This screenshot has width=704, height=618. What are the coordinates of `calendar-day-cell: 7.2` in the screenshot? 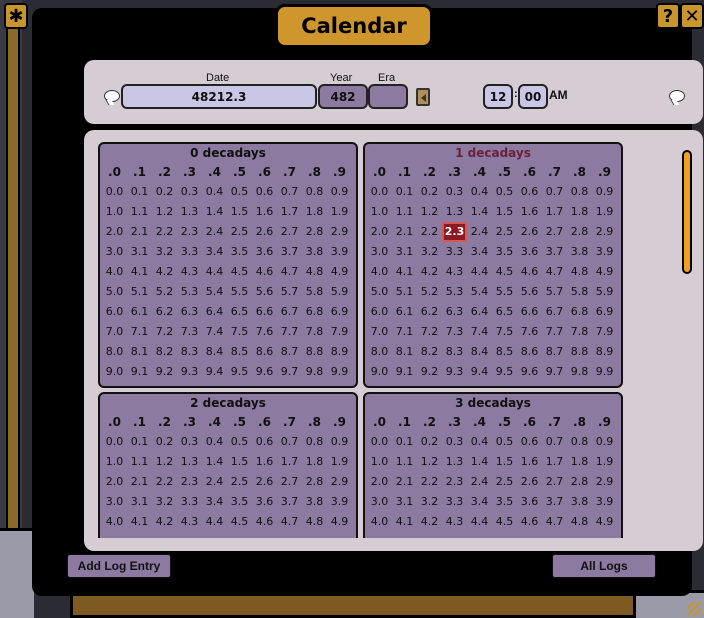 It's located at (164, 332).